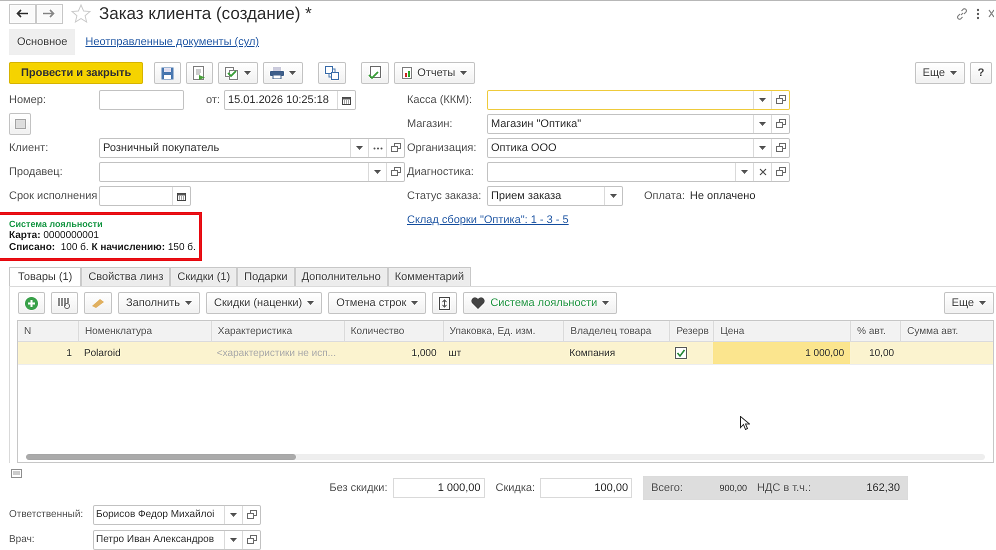 The width and height of the screenshot is (996, 550). I want to click on amount-field: 100,00, so click(586, 488).